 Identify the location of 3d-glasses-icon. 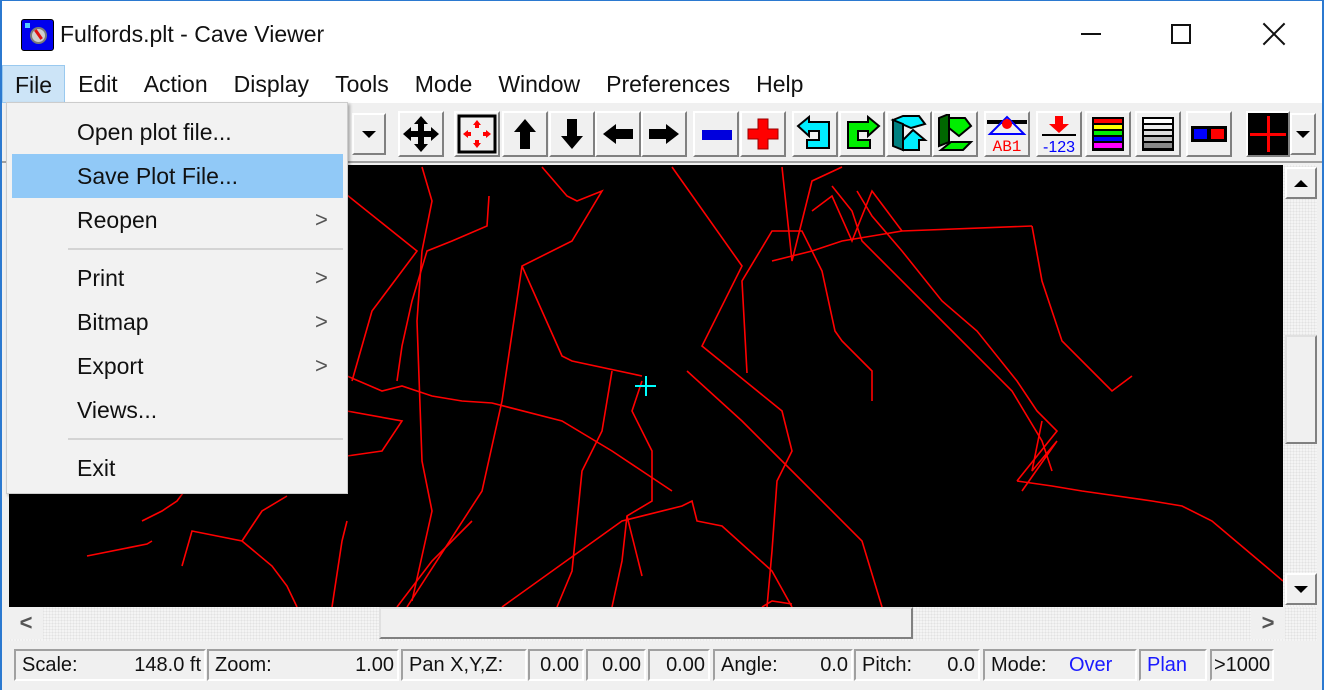
(1209, 134).